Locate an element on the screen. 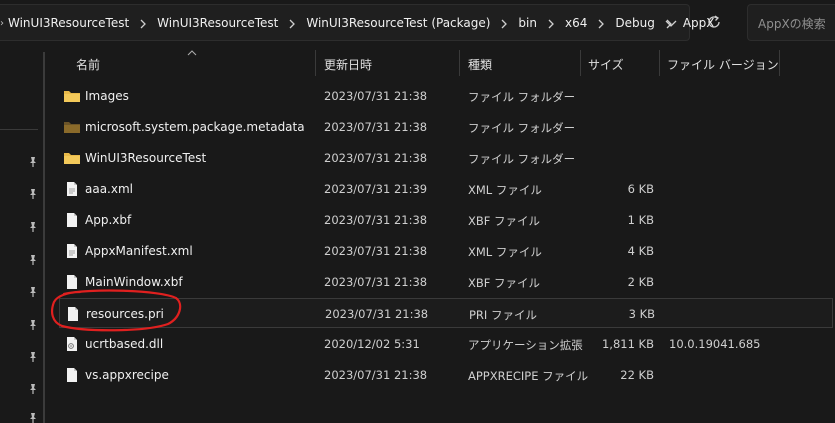  search-placeholder: AppXの検索 is located at coordinates (792, 24).